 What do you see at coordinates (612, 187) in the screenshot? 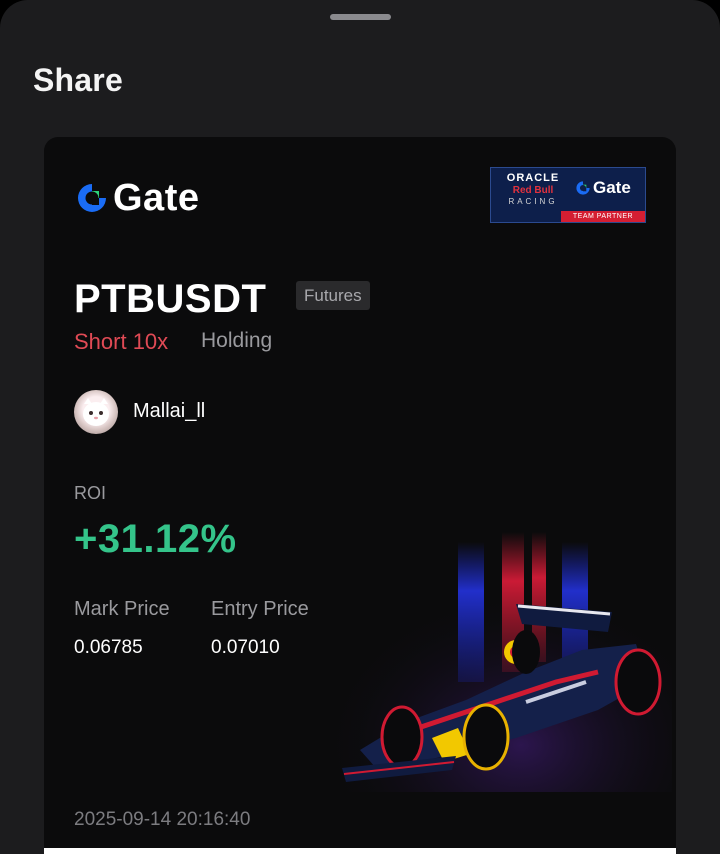
I see `partner-gate-text: Gate` at bounding box center [612, 187].